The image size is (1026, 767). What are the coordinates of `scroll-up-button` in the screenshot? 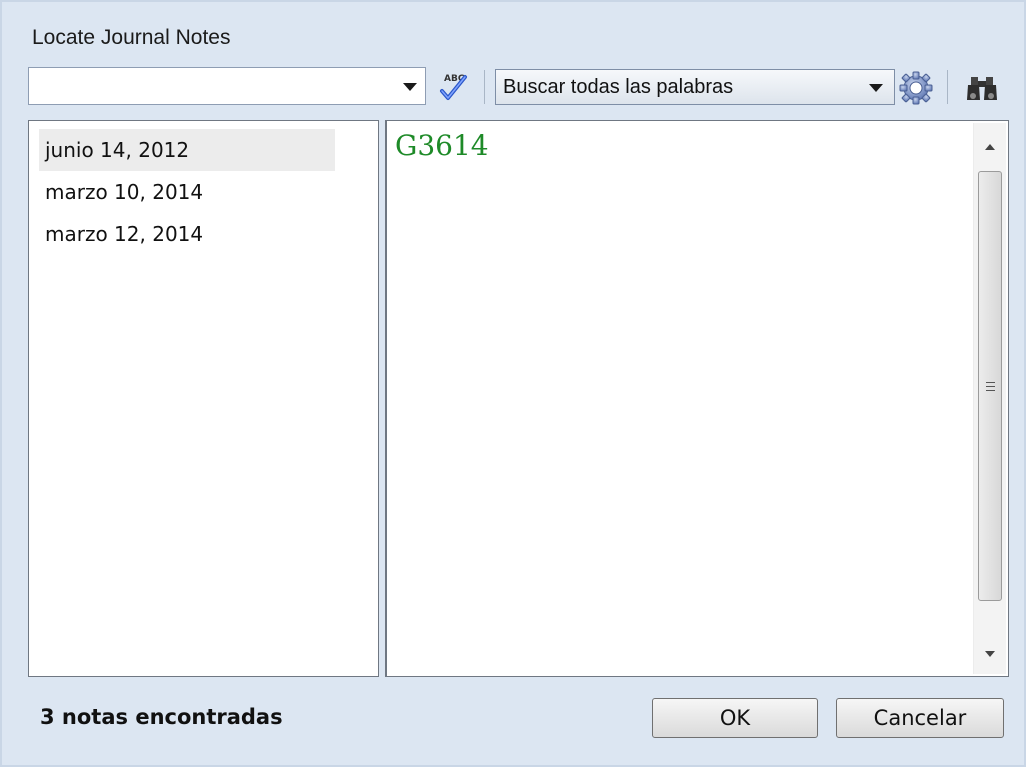 It's located at (990, 143).